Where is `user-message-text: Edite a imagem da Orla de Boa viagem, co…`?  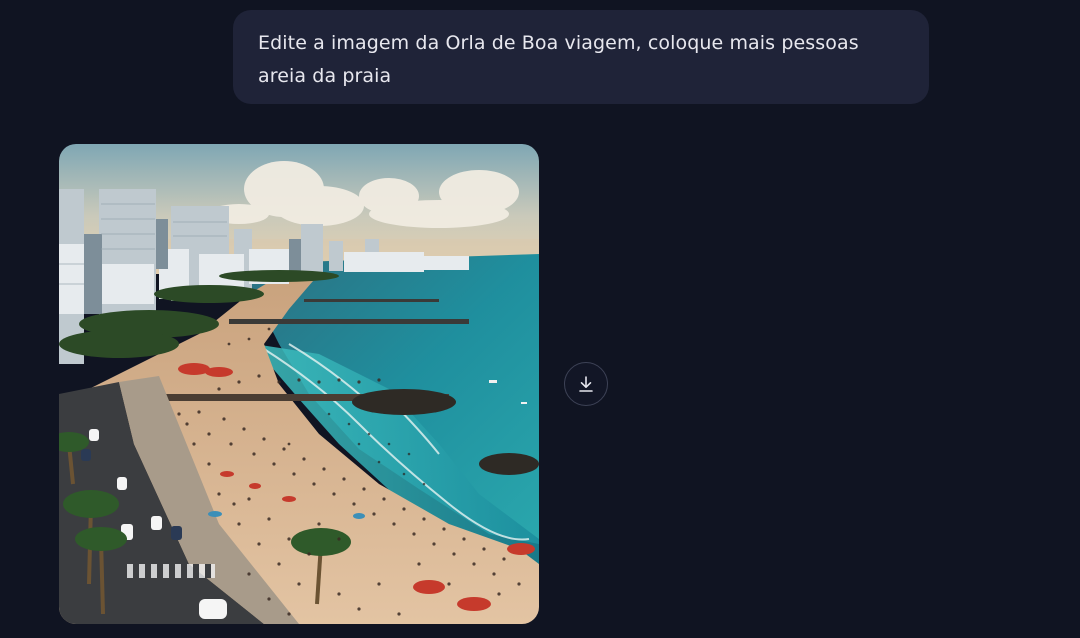
user-message-text: Edite a imagem da Orla de Boa viagem, co… is located at coordinates (558, 59).